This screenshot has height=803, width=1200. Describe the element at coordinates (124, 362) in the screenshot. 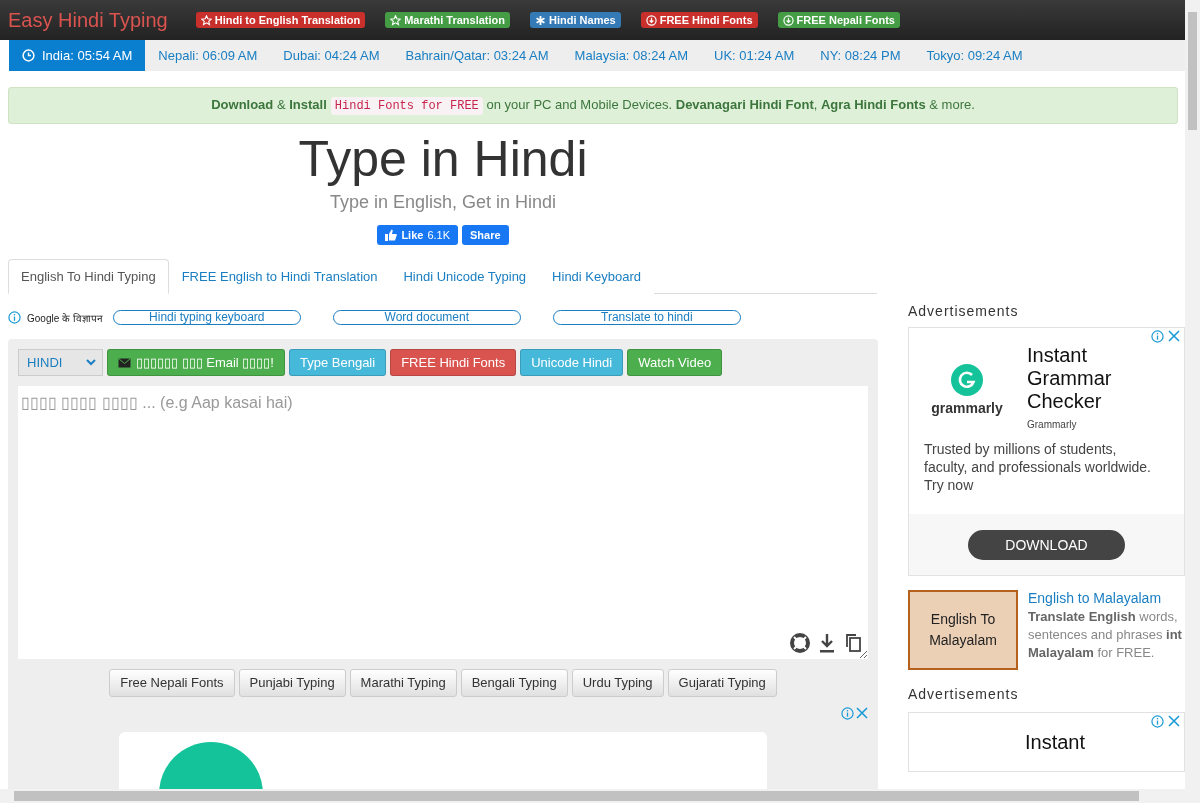

I see `mail-icon` at that location.